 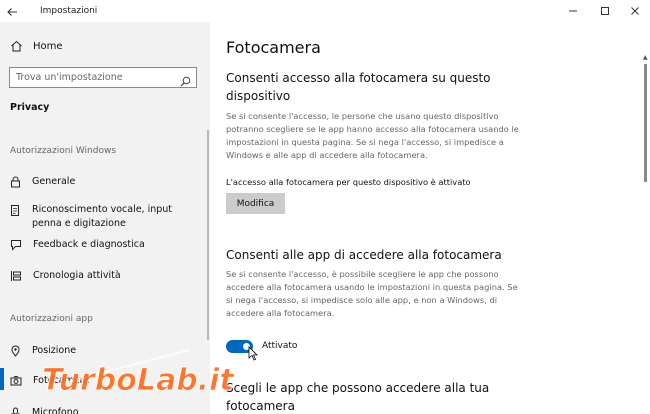 I want to click on scroll-up-icon: ▲, so click(x=645, y=57).